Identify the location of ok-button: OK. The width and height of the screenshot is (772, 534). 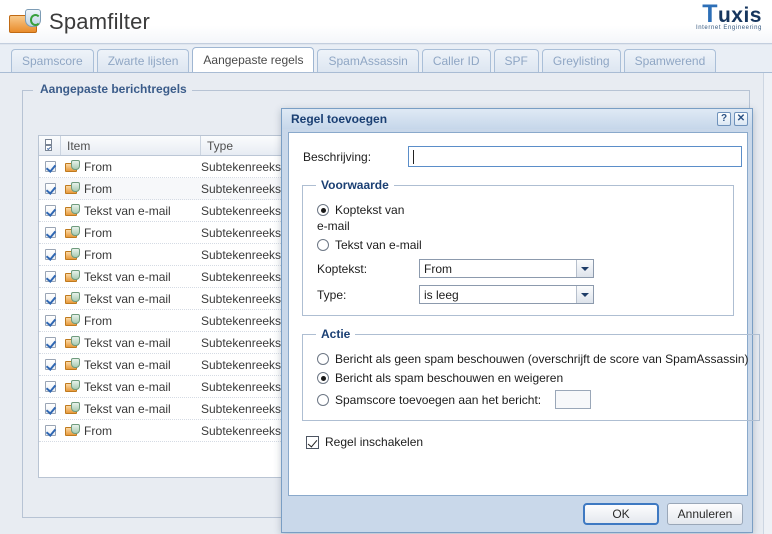
(621, 514).